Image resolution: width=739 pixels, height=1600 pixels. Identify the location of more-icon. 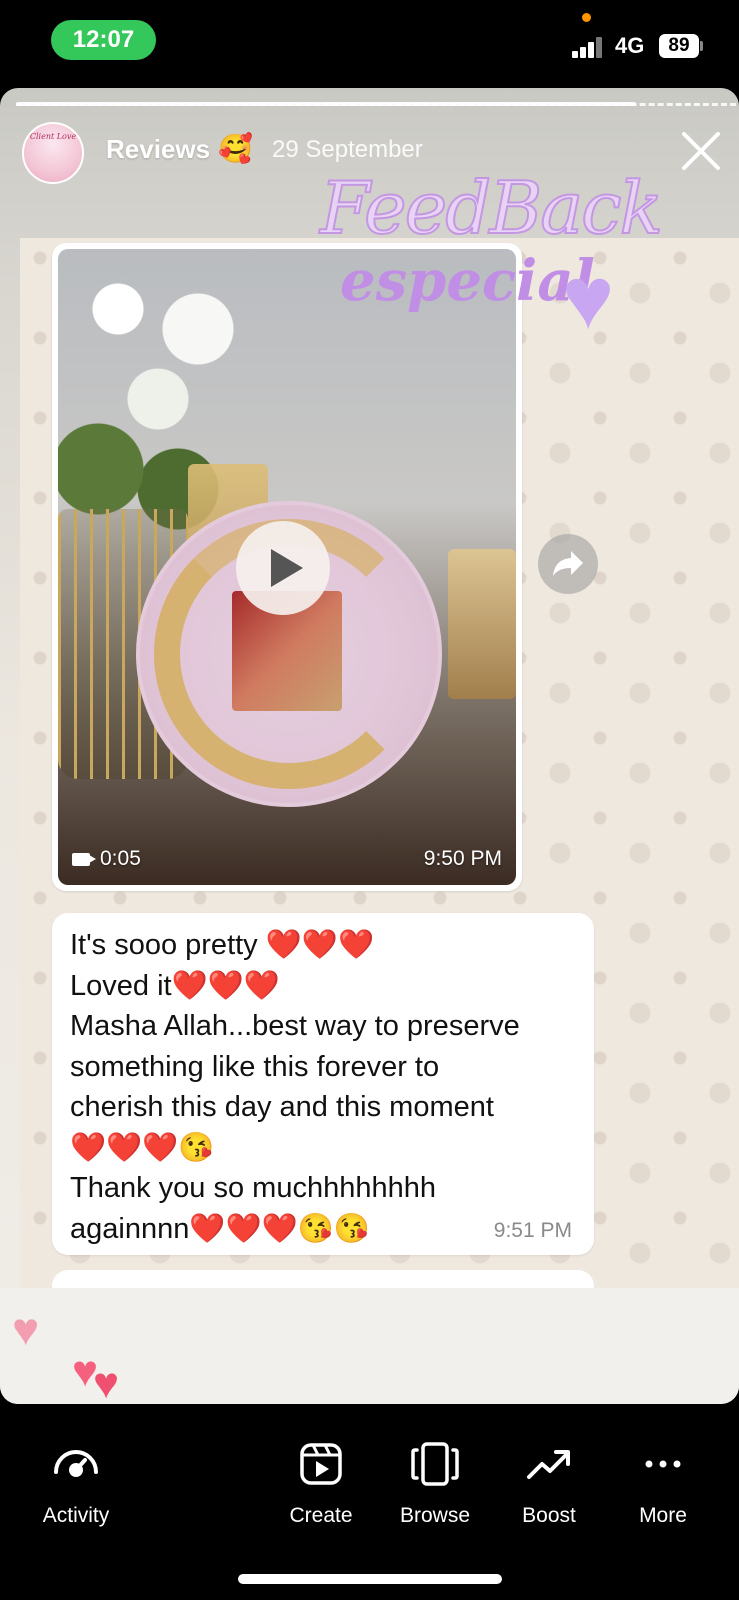
(663, 1464).